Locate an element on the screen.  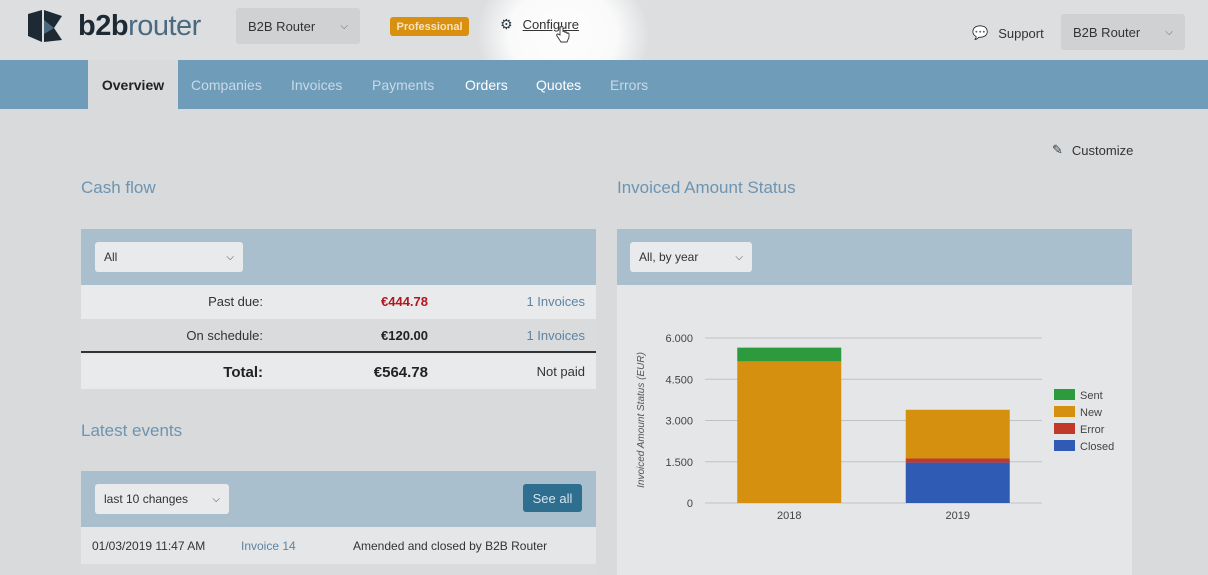
chart-bar-new-2019 is located at coordinates (957, 434).